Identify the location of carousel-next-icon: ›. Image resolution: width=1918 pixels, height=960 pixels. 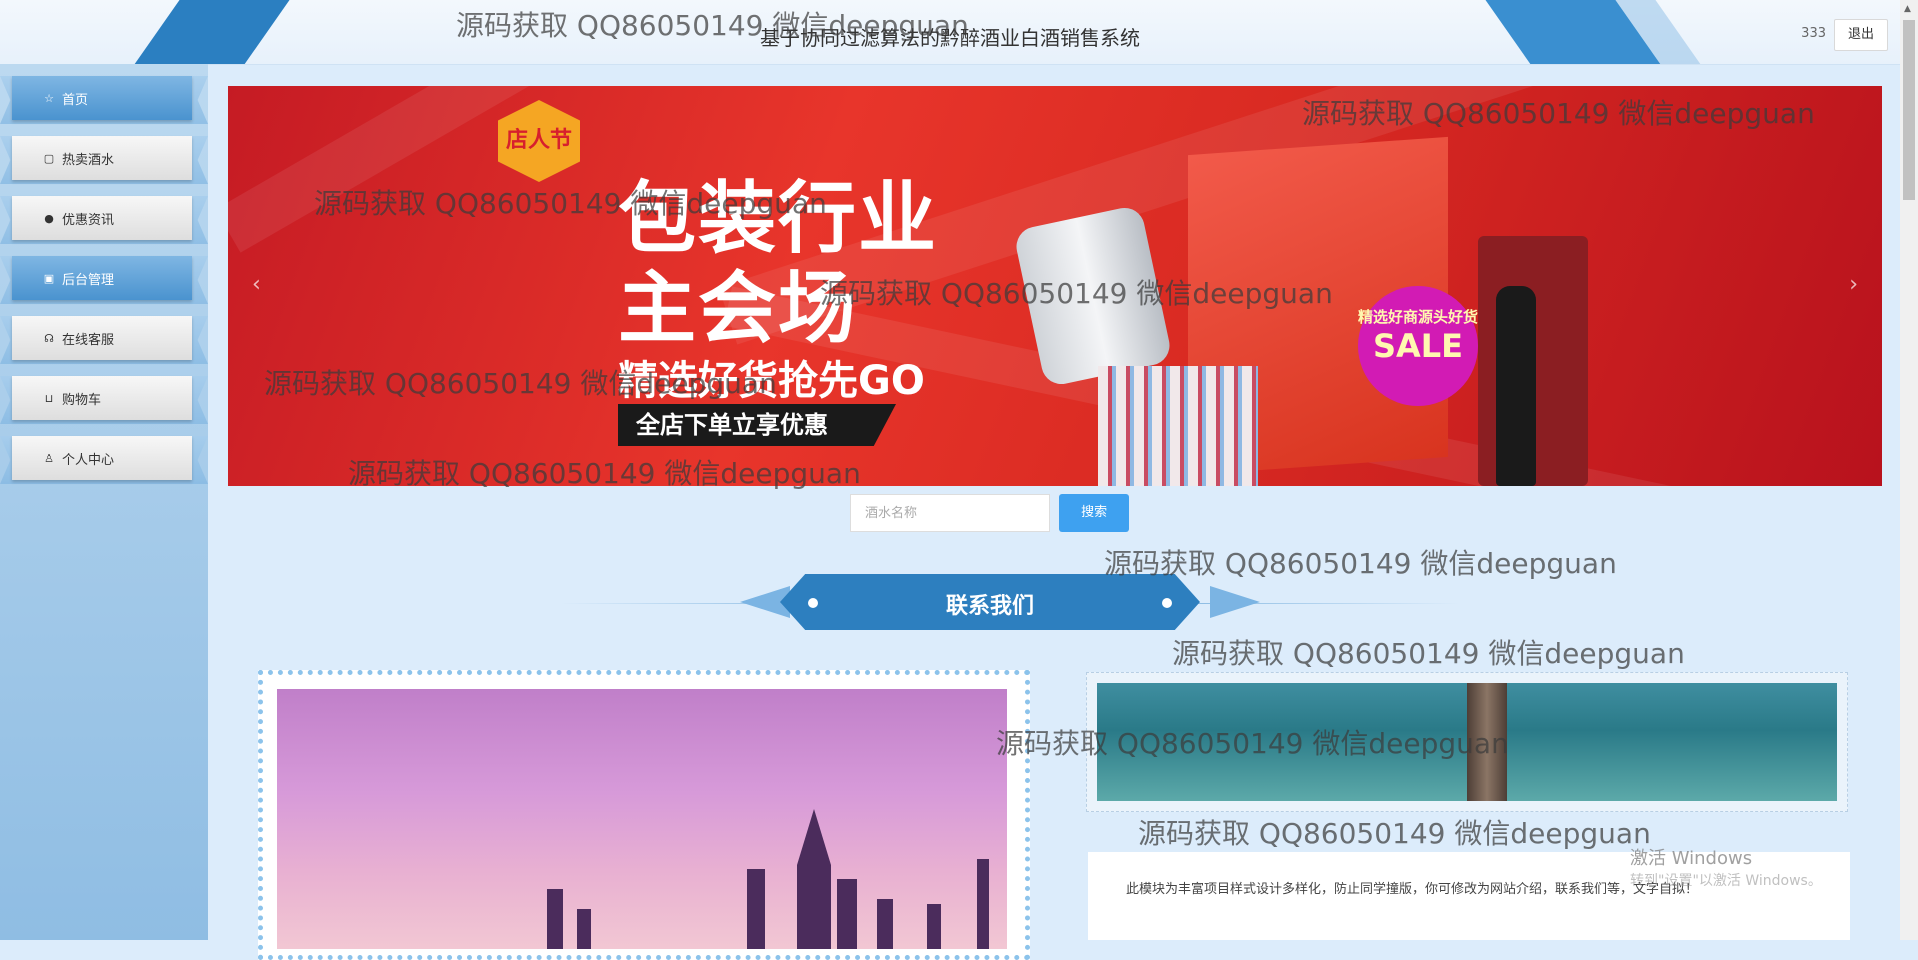
(1853, 284).